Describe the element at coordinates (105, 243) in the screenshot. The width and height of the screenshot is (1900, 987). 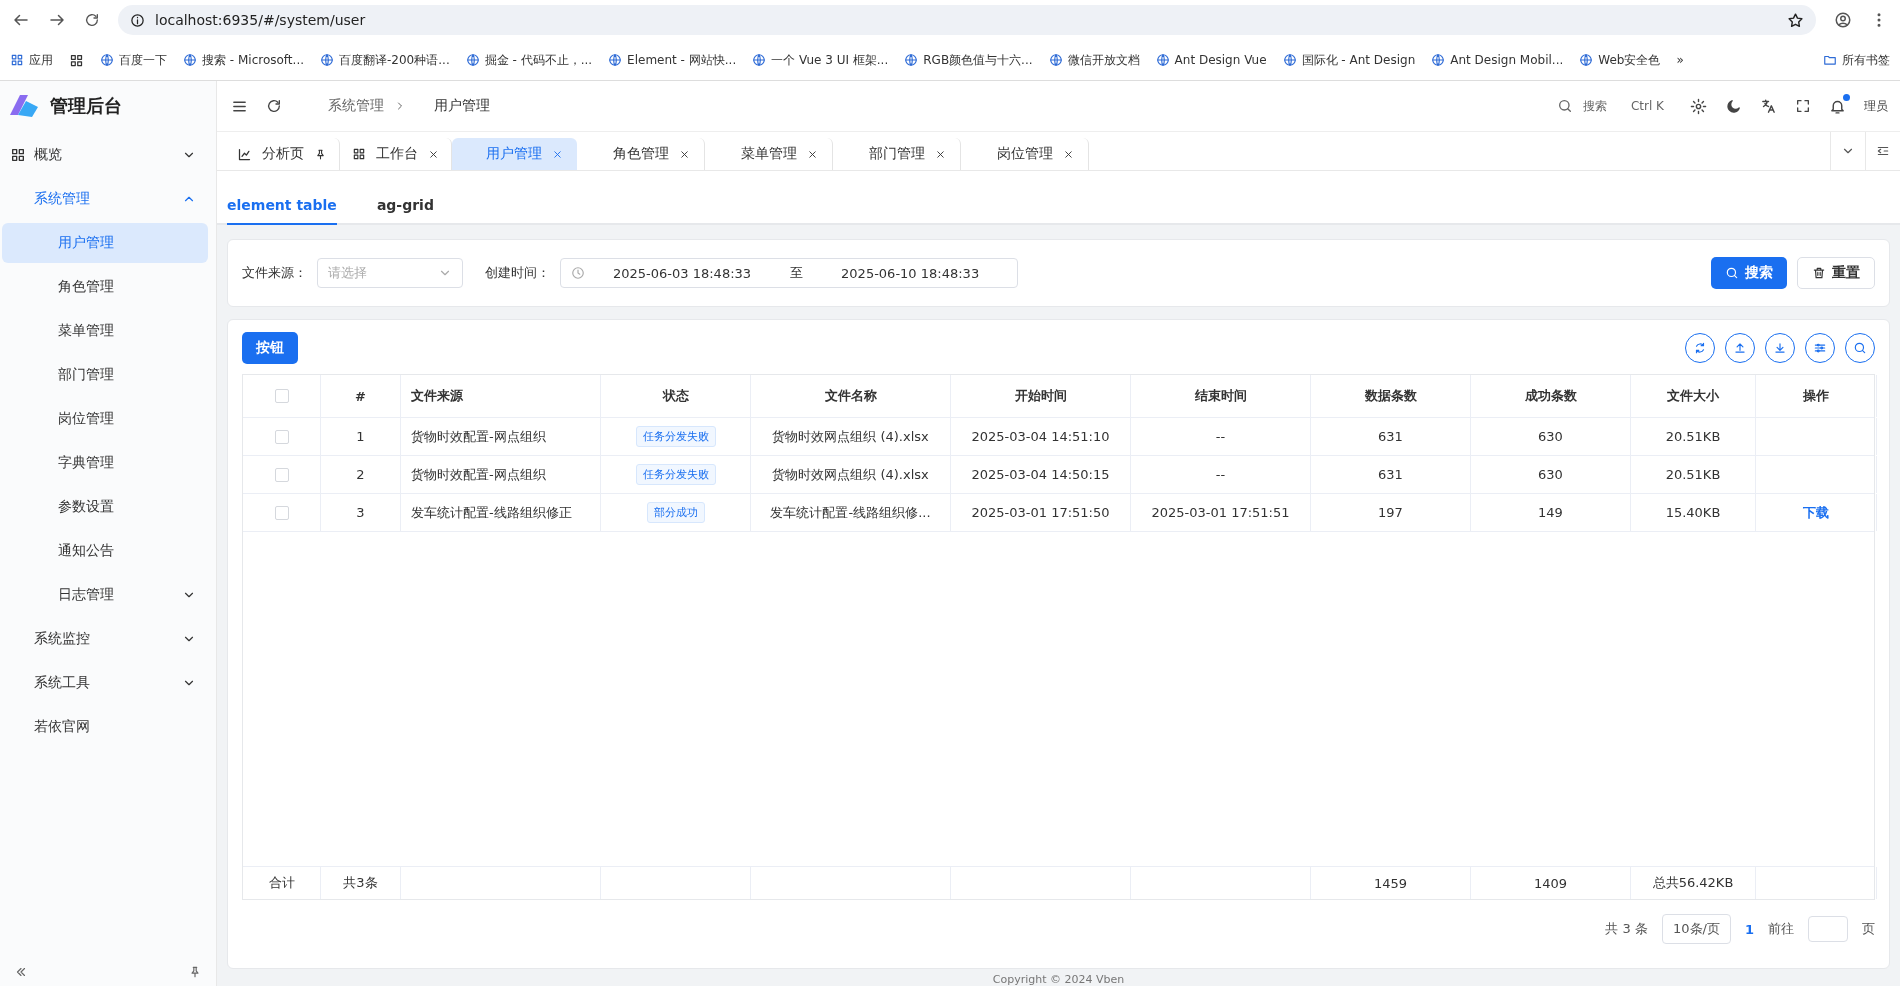
I see `sidebar-menu-item: 用户管理` at that location.